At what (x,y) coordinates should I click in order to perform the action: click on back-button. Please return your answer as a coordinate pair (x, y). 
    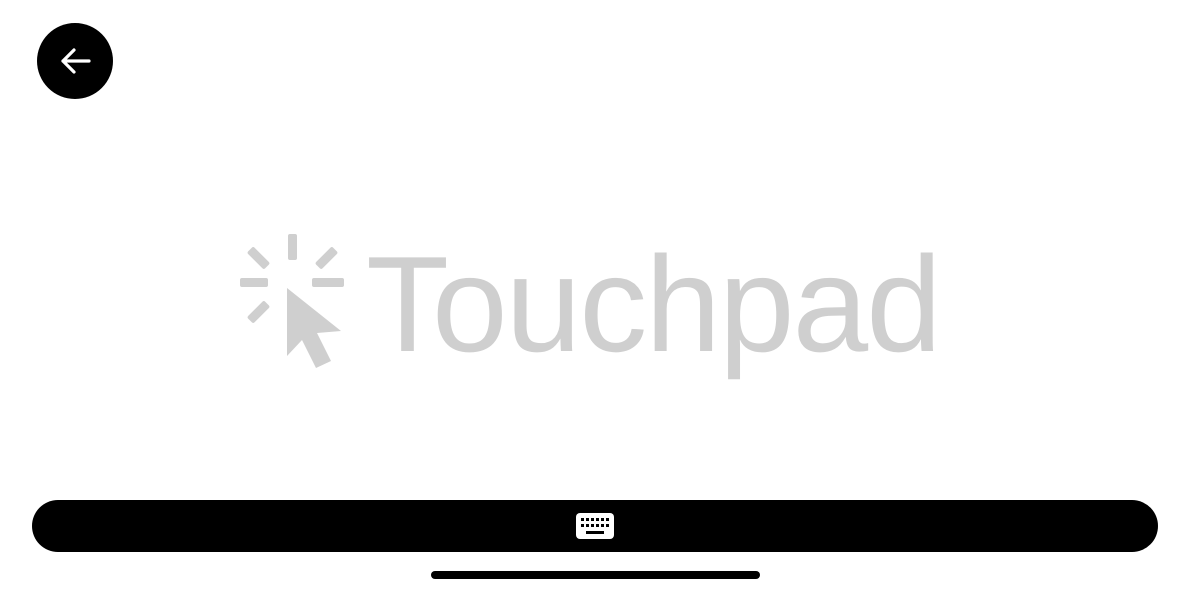
    Looking at the image, I should click on (75, 61).